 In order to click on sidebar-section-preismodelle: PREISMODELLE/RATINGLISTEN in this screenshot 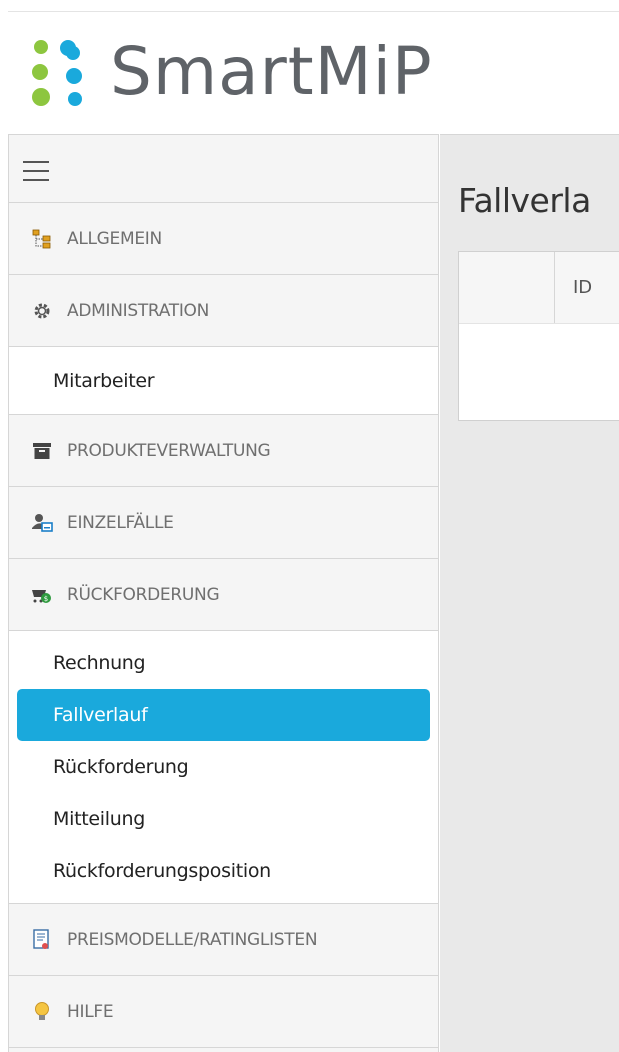, I will do `click(223, 940)`.